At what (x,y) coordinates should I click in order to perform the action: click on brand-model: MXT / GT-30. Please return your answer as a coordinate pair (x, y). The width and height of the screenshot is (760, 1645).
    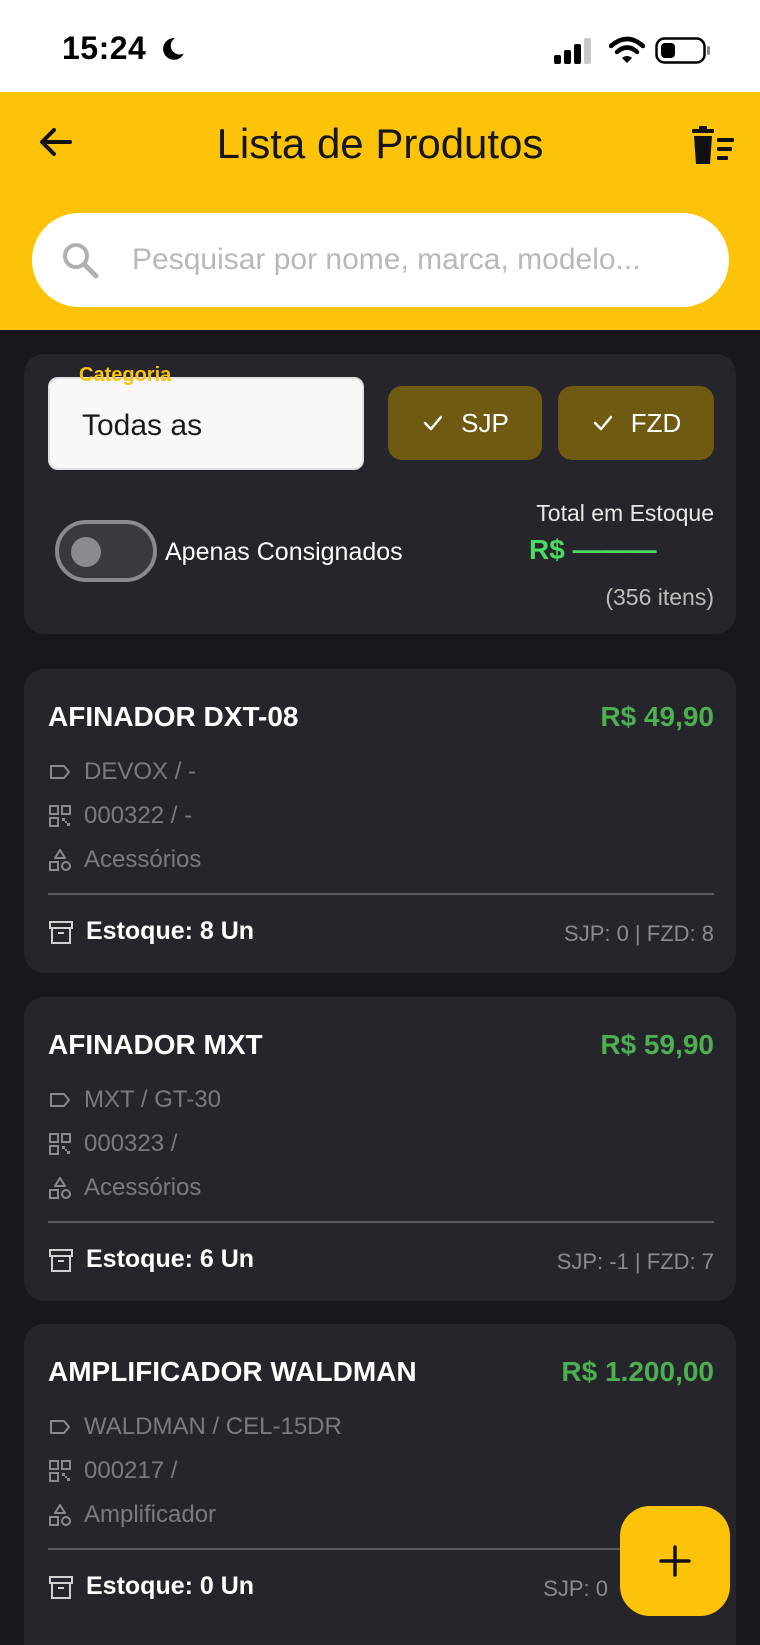
    Looking at the image, I should click on (152, 1099).